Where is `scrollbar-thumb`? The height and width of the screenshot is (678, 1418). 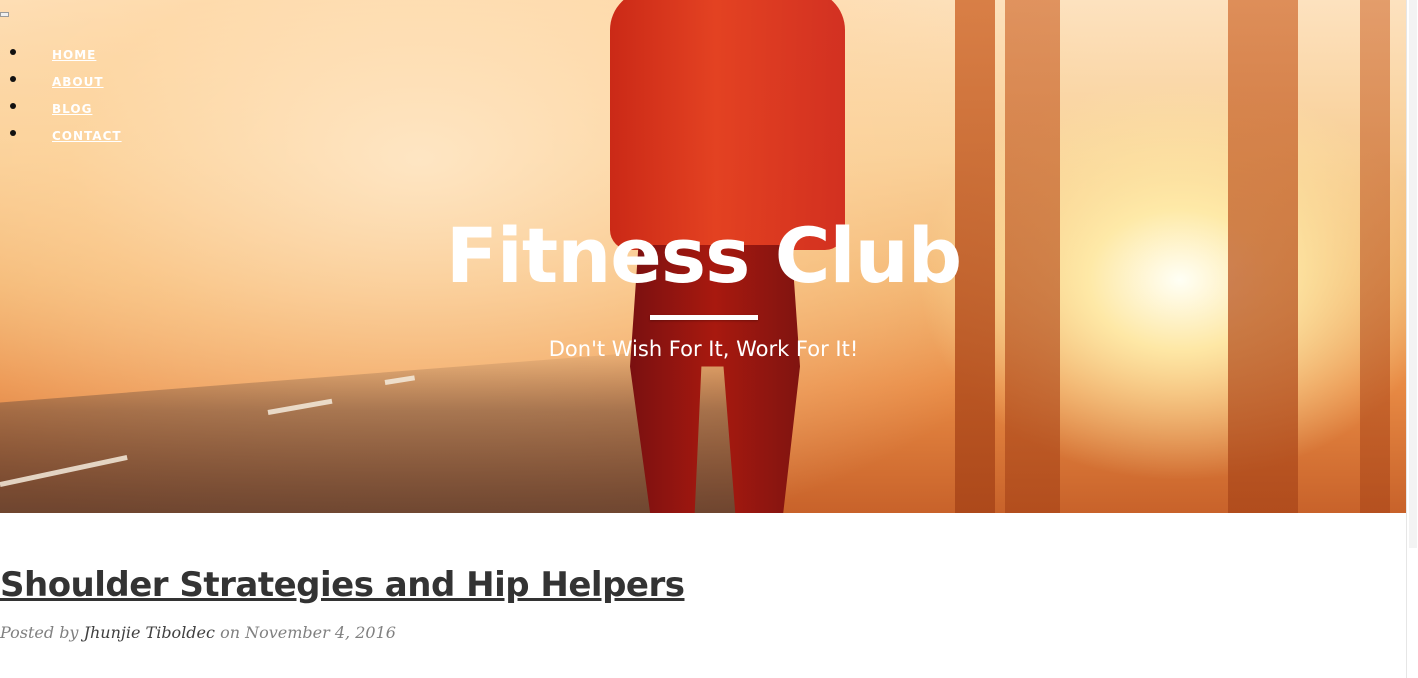 scrollbar-thumb is located at coordinates (1413, 274).